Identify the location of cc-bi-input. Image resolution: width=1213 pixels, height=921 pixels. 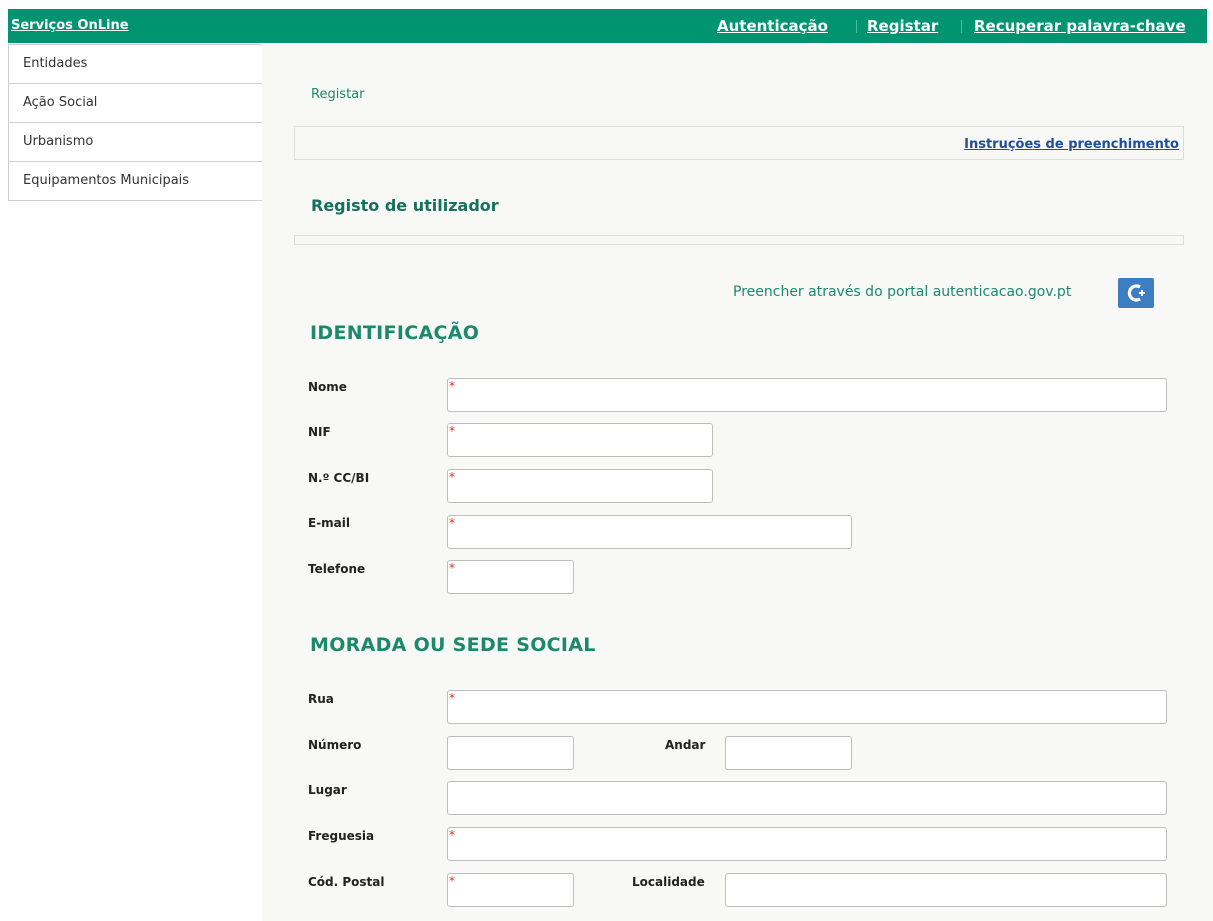
(580, 486).